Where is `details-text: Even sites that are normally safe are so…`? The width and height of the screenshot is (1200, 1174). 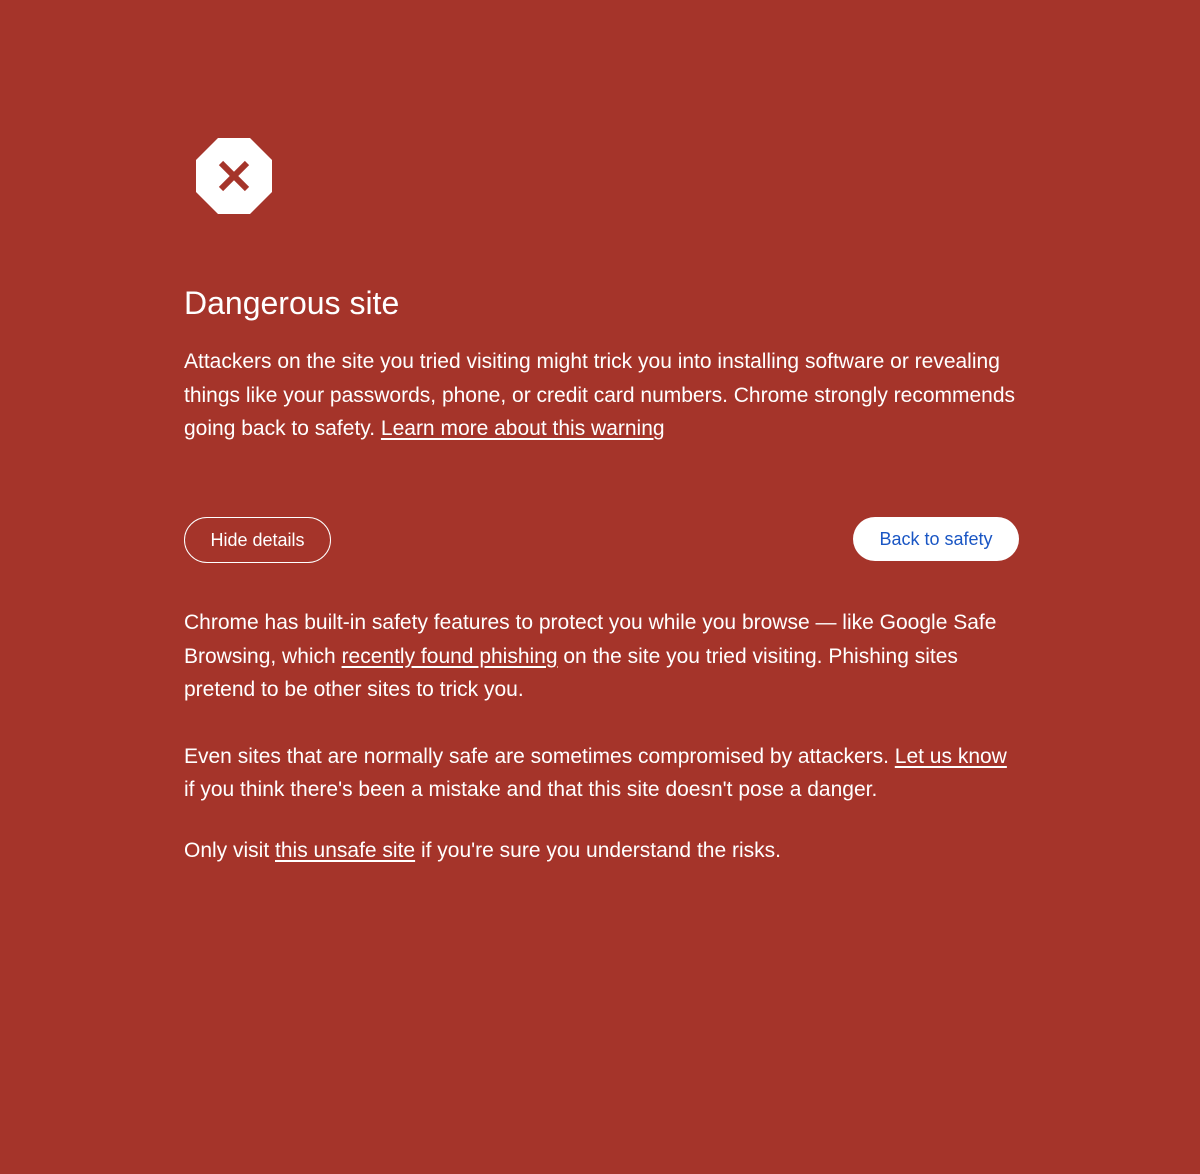 details-text: Even sites that are normally safe are so… is located at coordinates (539, 756).